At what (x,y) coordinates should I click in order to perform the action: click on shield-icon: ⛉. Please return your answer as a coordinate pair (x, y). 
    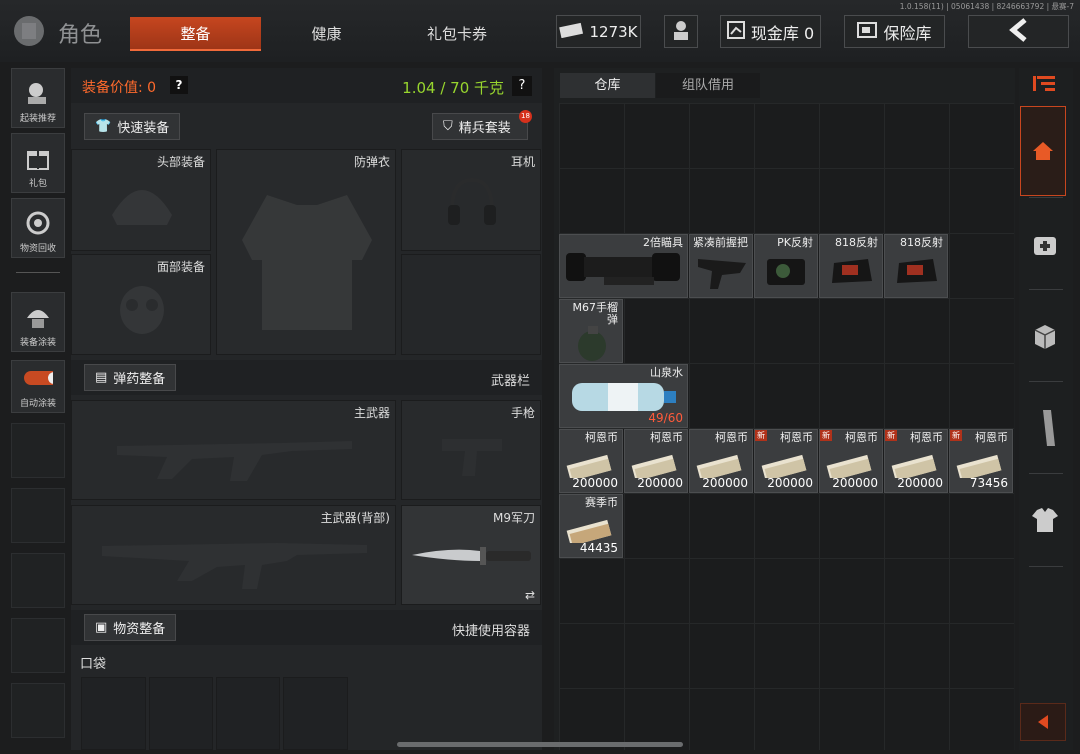
    Looking at the image, I should click on (448, 126).